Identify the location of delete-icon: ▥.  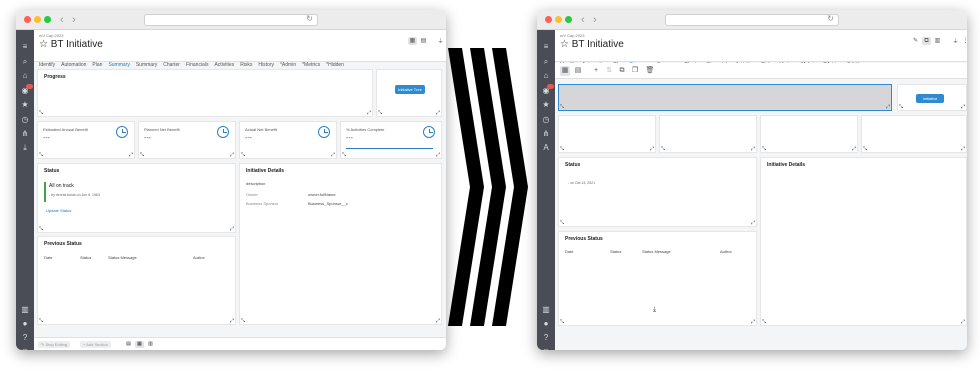
(937, 41).